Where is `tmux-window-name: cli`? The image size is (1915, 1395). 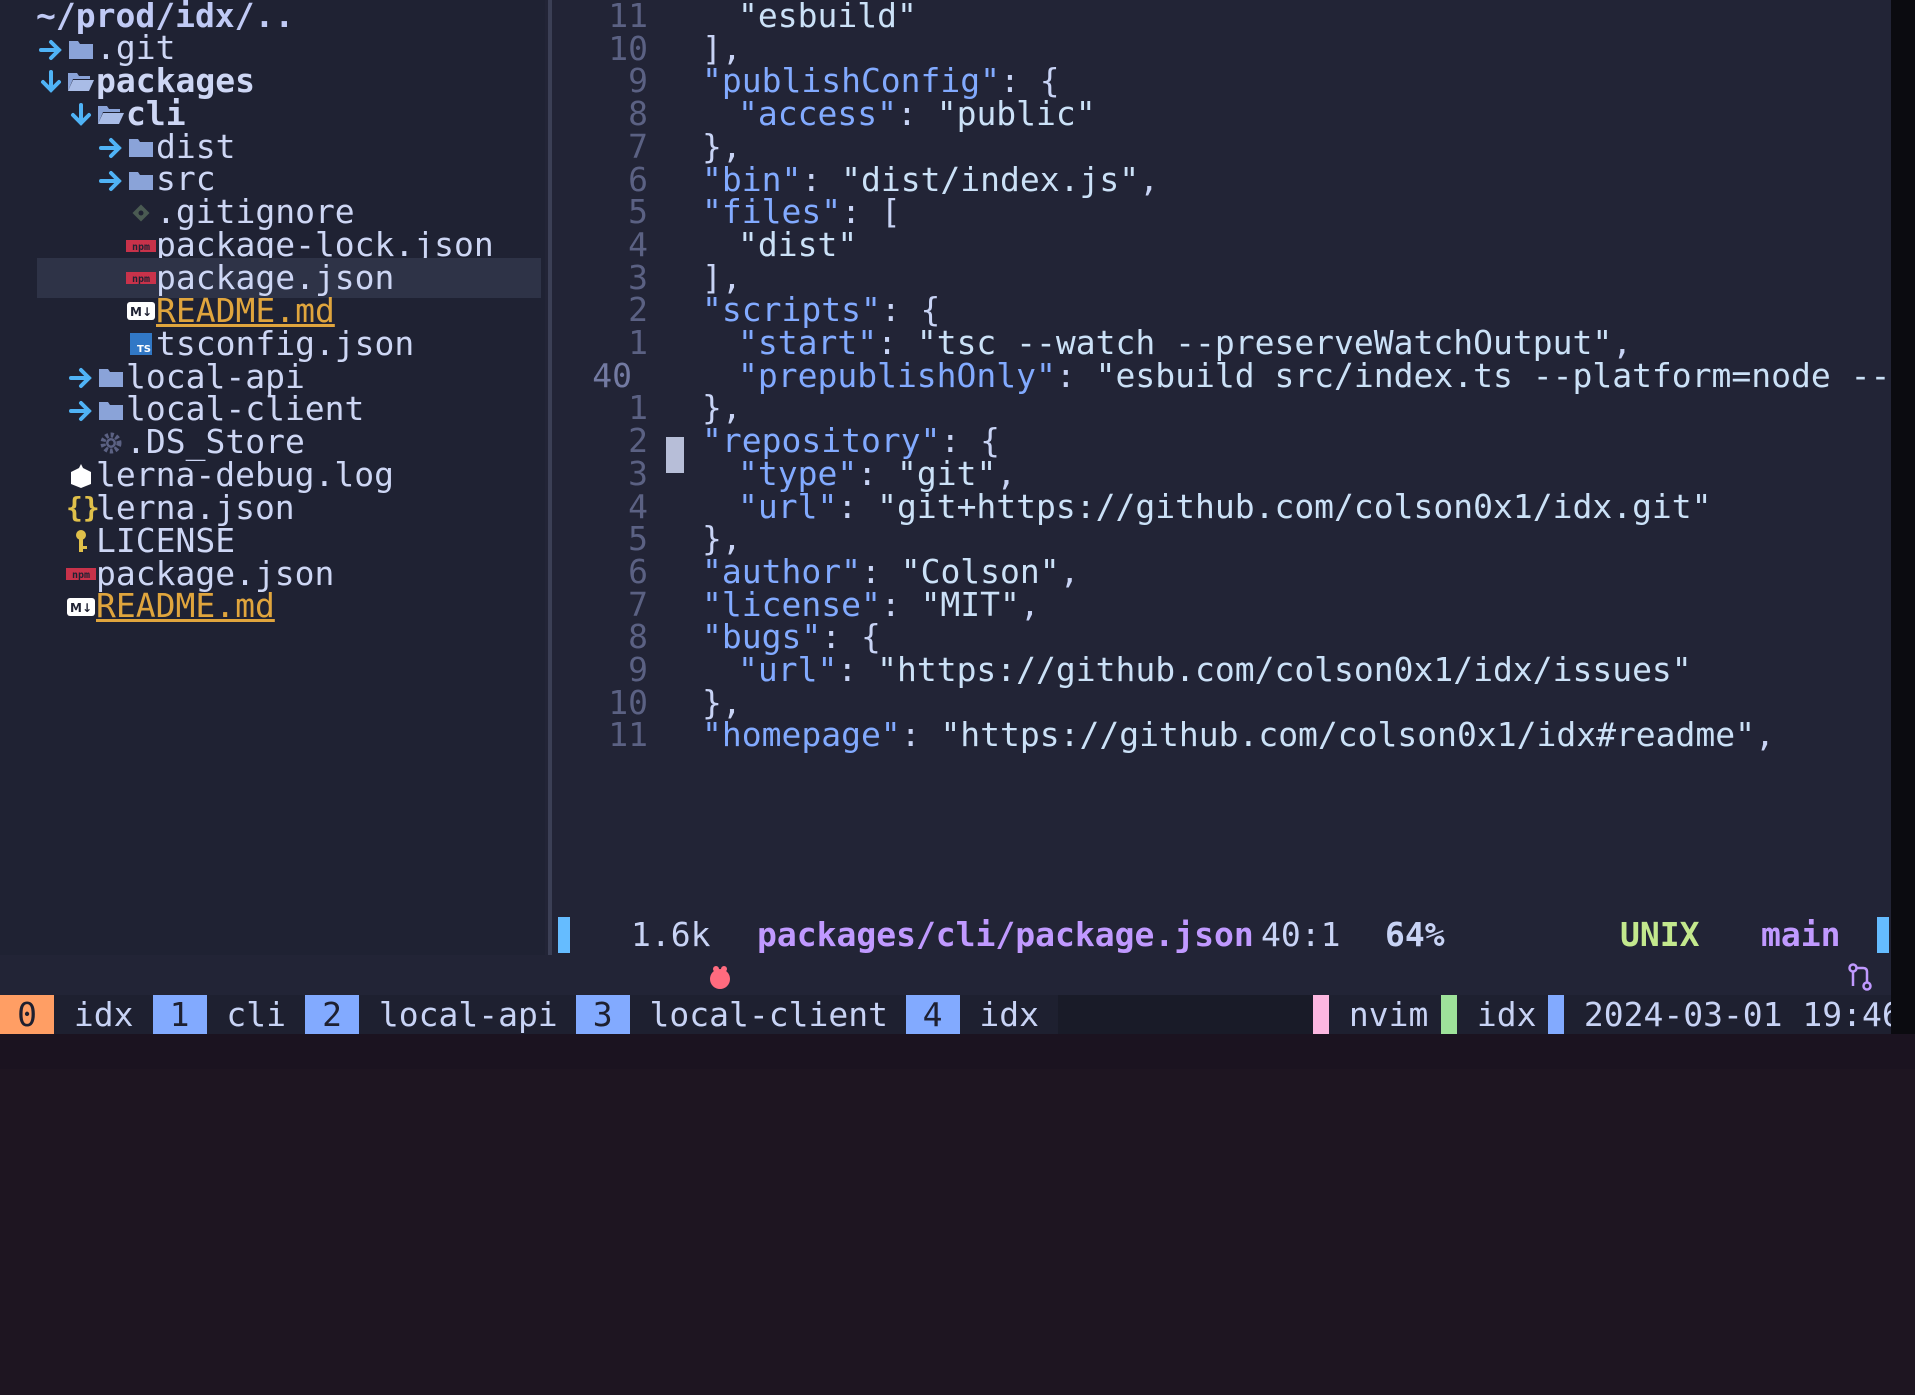 tmux-window-name: cli is located at coordinates (256, 1015).